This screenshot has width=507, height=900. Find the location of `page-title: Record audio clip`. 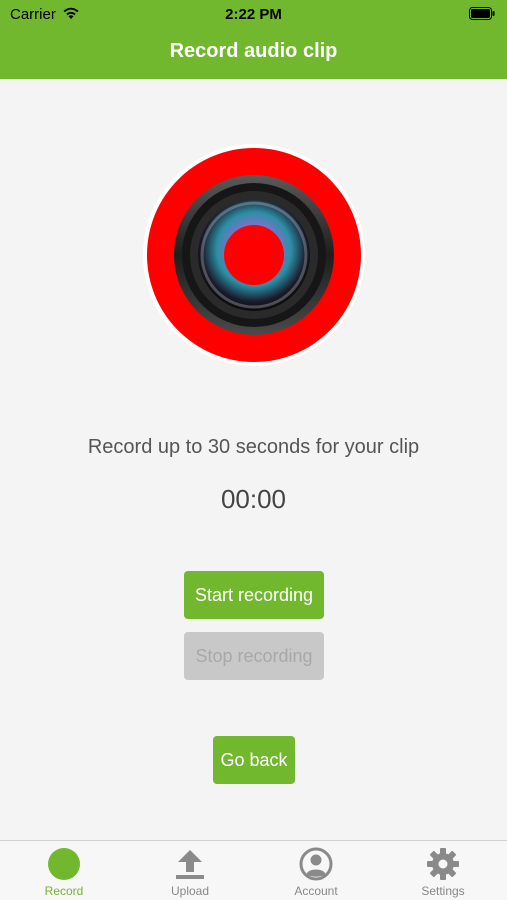

page-title: Record audio clip is located at coordinates (253, 51).